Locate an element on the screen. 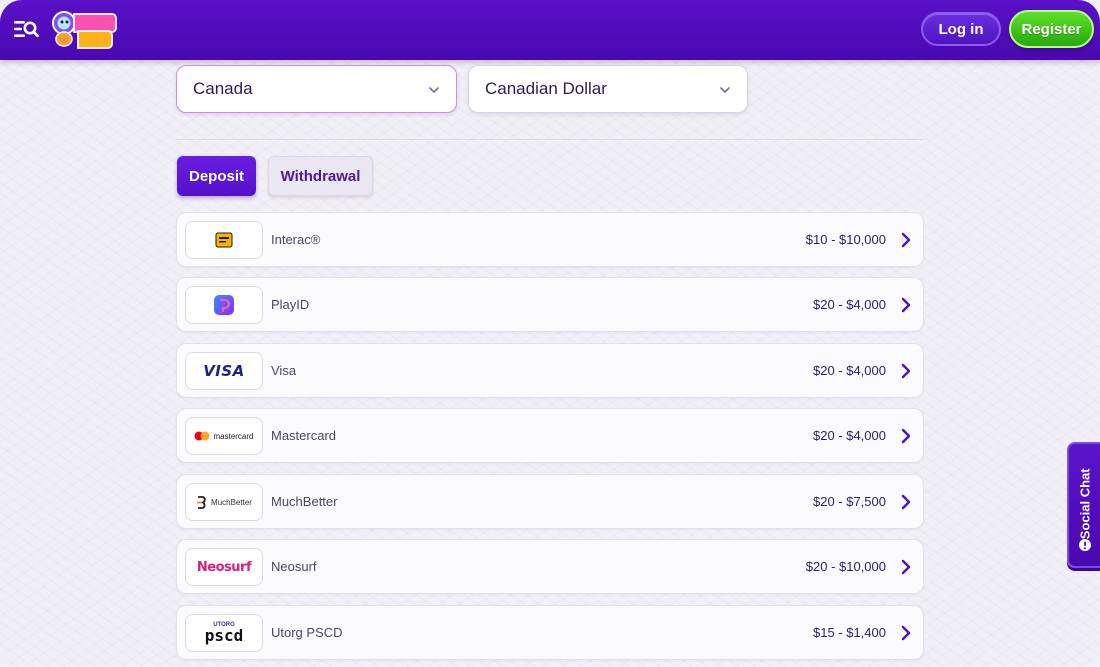 This screenshot has width=1100, height=667. payment-method-name: Utorg PSCD is located at coordinates (307, 632).